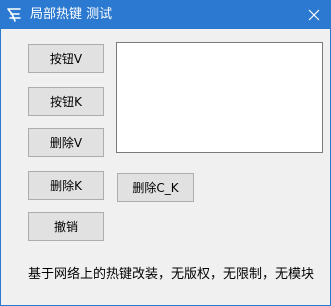  I want to click on delete-k-button: 删除K, so click(66, 185).